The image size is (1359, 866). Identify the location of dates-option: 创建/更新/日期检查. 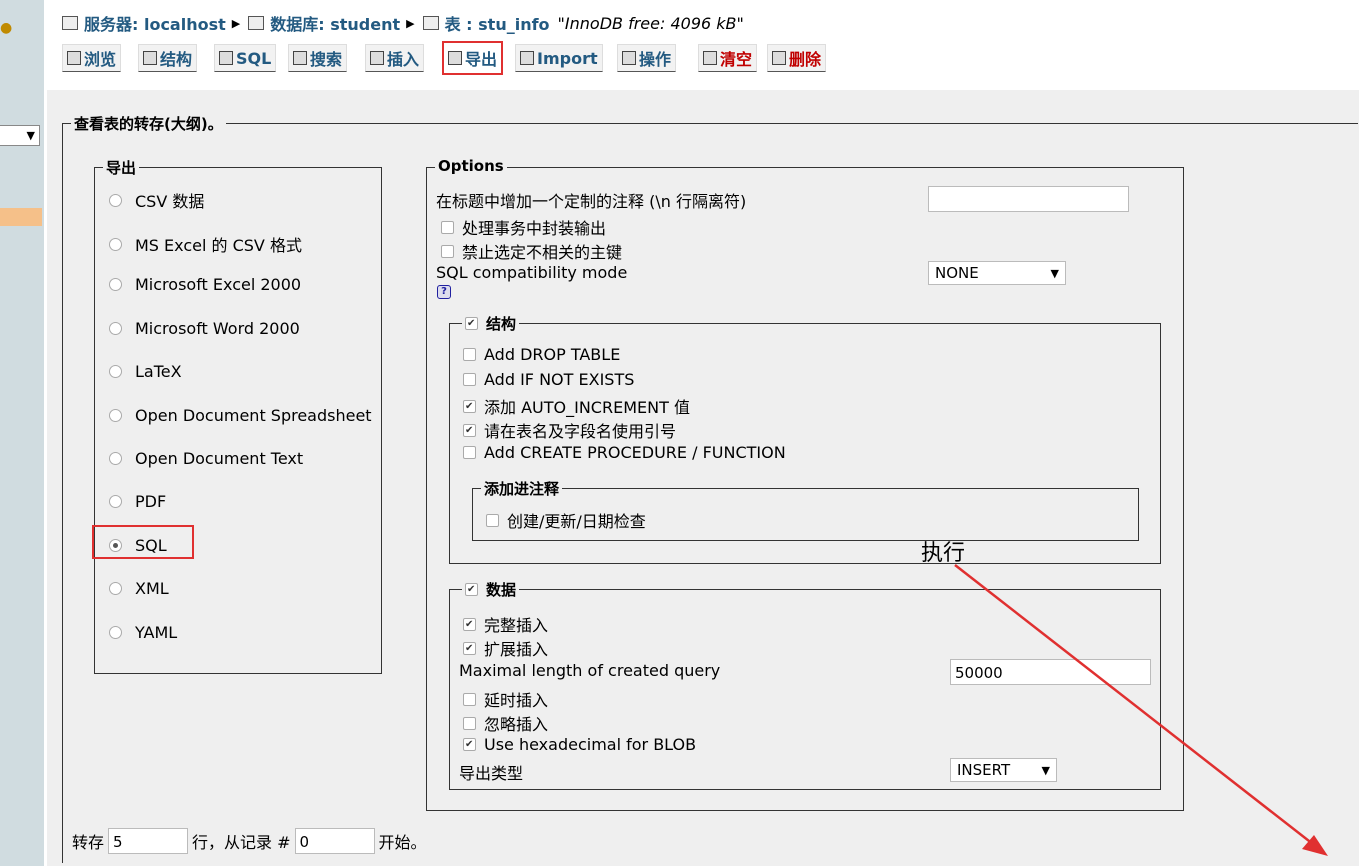
(566, 520).